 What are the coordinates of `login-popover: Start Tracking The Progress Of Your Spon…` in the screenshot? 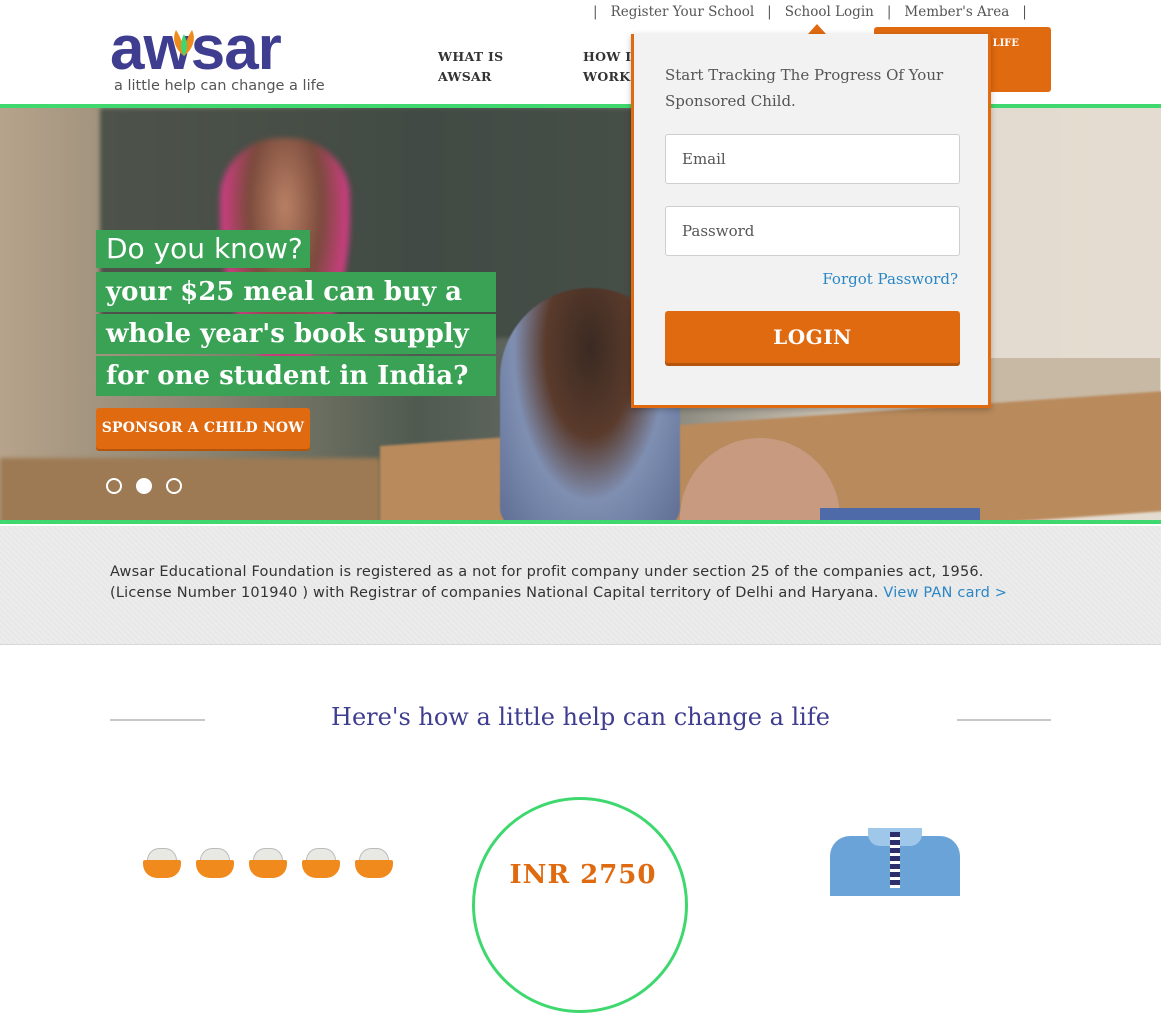 It's located at (811, 221).